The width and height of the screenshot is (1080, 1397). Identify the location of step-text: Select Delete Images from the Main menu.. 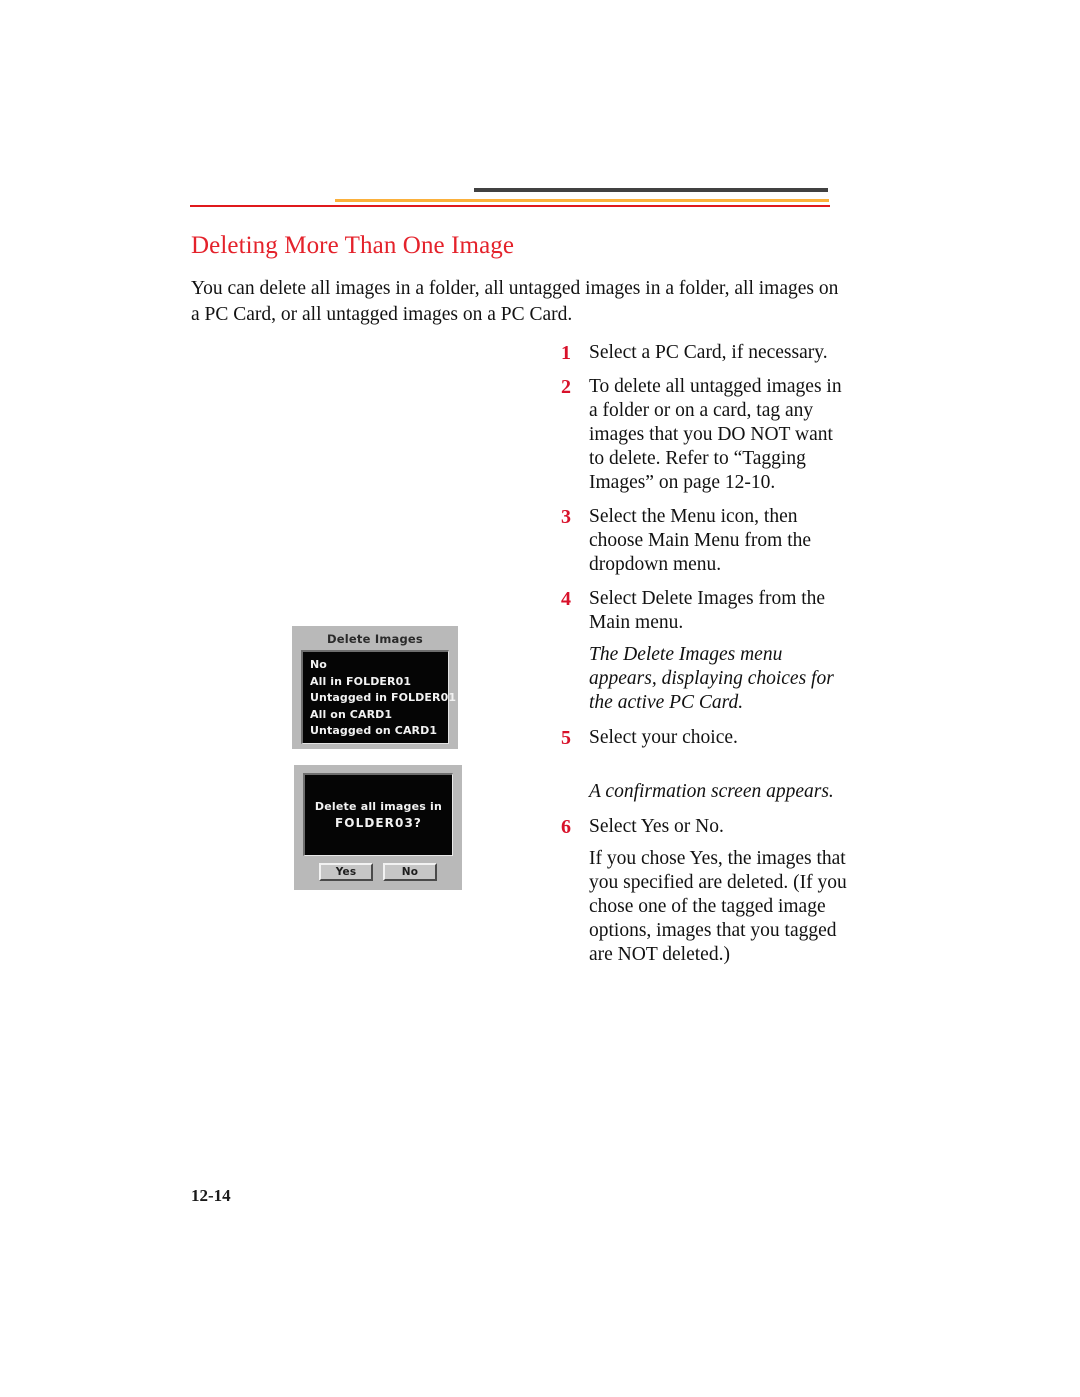
(707, 610).